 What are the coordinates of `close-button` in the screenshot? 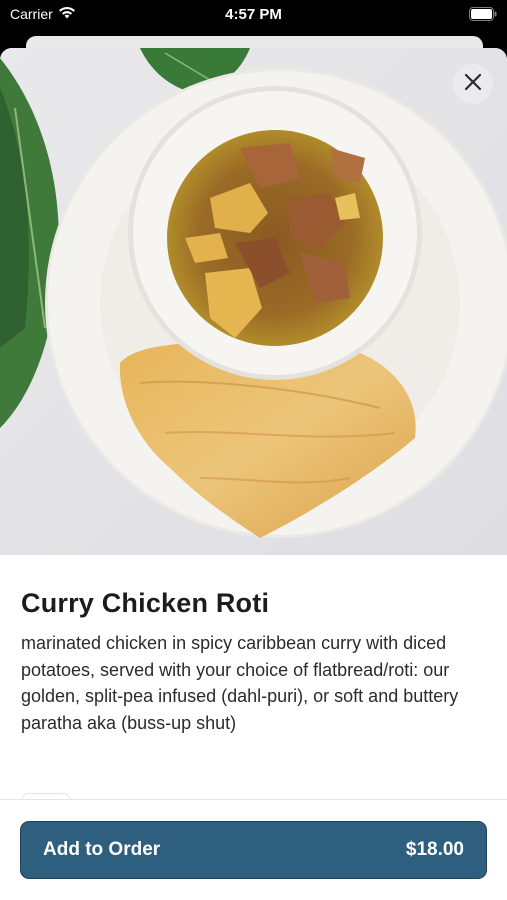 It's located at (473, 84).